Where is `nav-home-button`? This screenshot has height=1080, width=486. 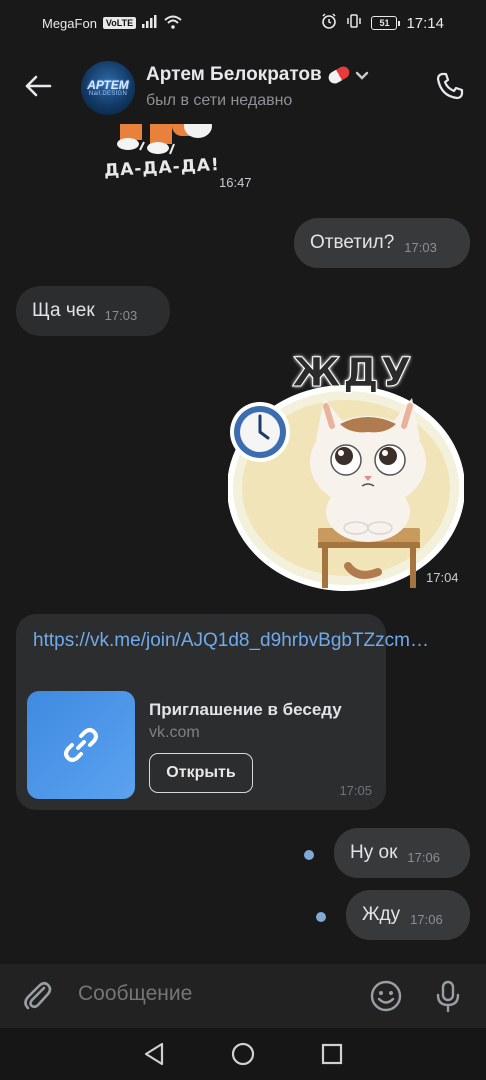 nav-home-button is located at coordinates (243, 1054).